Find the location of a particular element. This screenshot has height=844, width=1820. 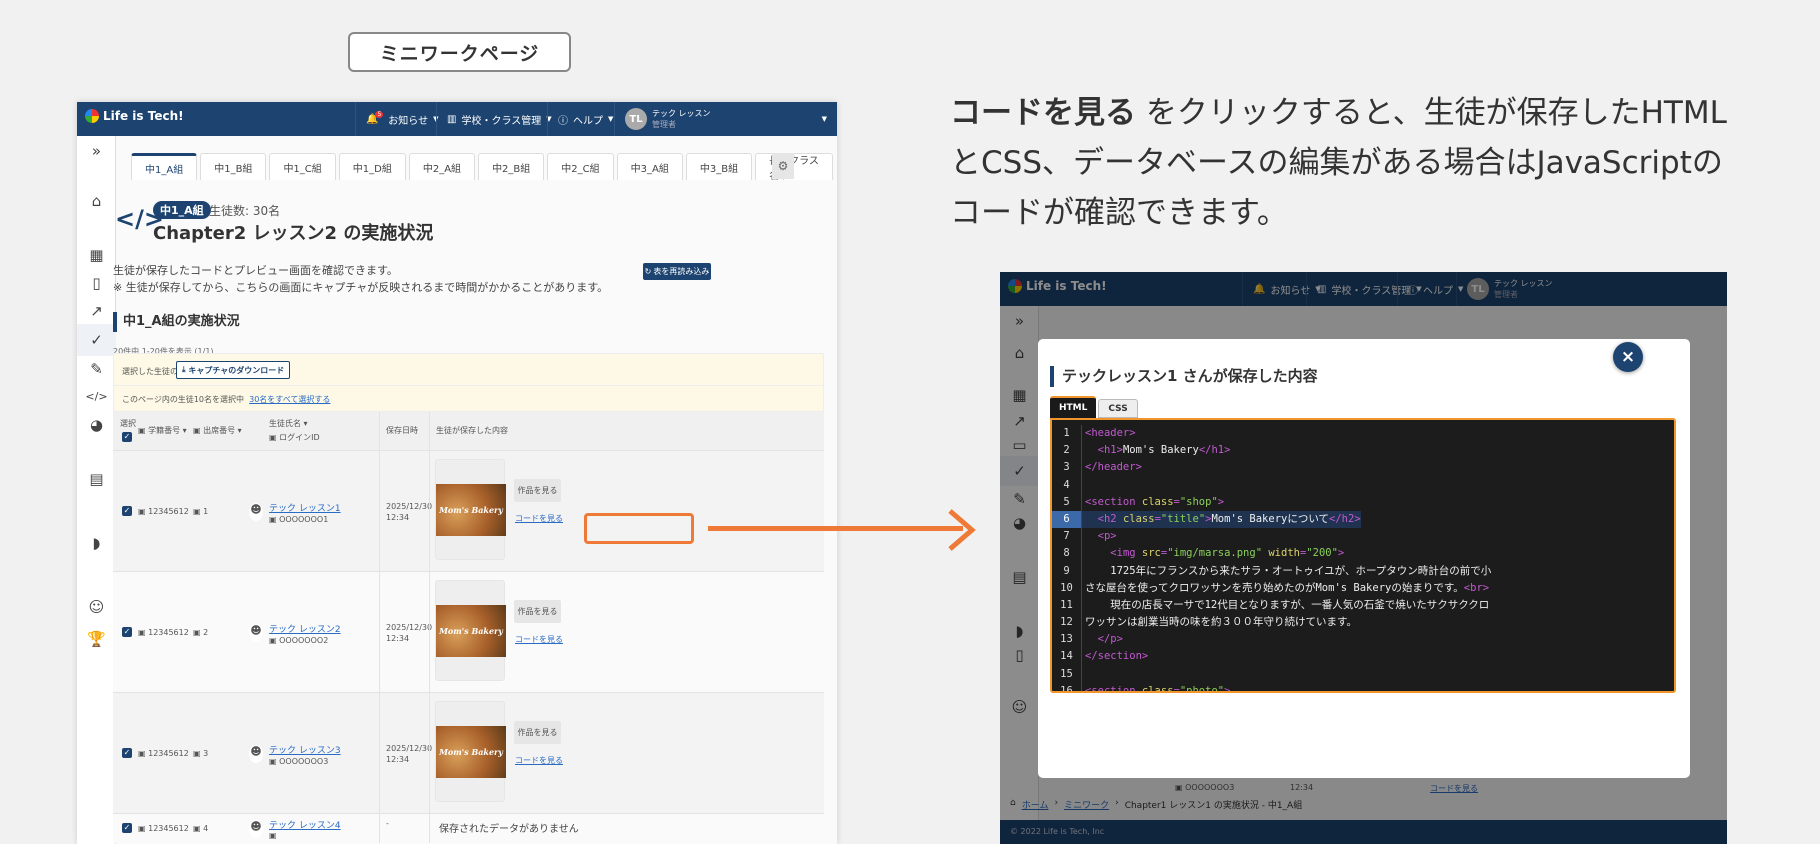

student-name-link: テック レッスン2 is located at coordinates (305, 628).